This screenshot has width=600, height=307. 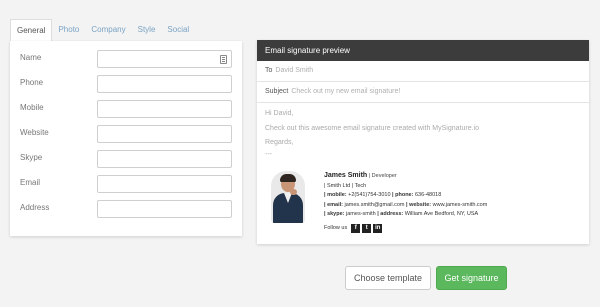 I want to click on website-row: Website, so click(x=126, y=134).